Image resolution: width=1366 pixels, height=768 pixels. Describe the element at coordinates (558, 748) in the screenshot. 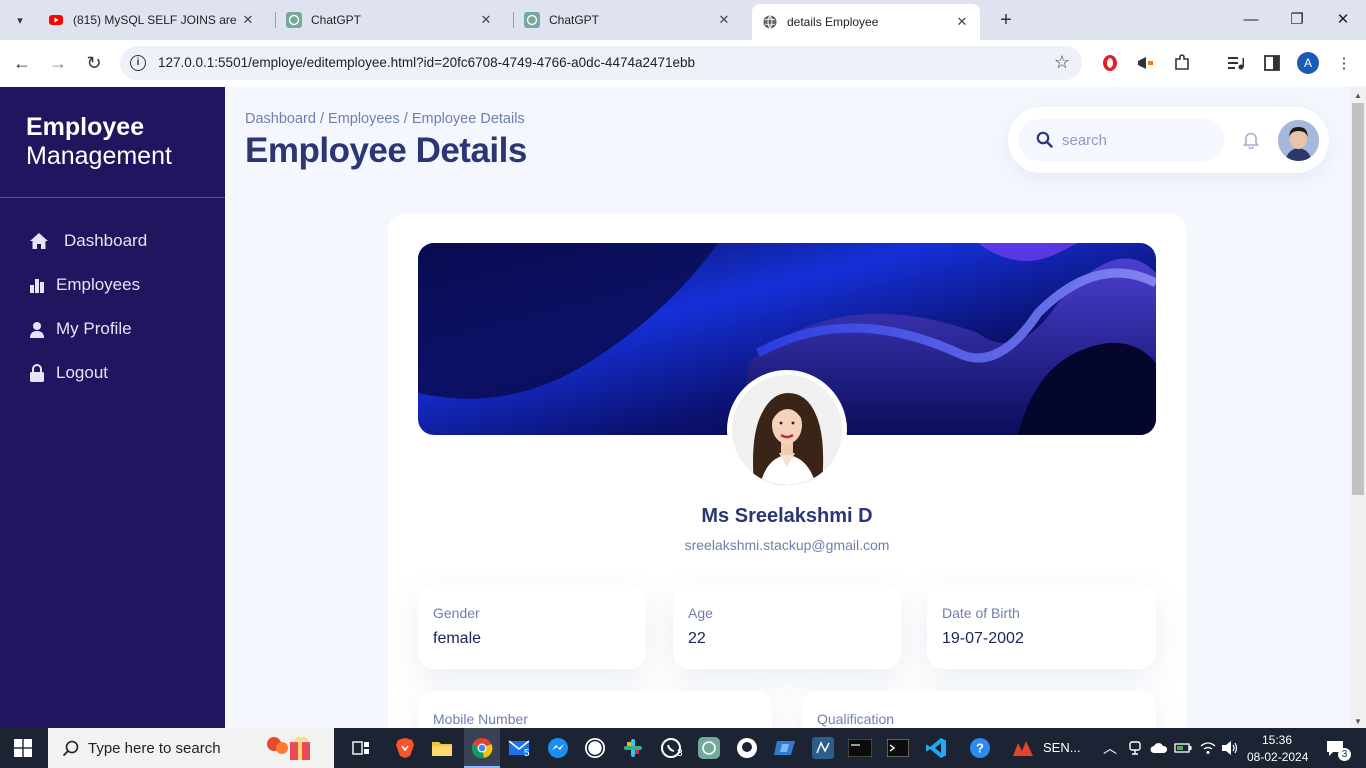

I see `messenger-icon` at that location.